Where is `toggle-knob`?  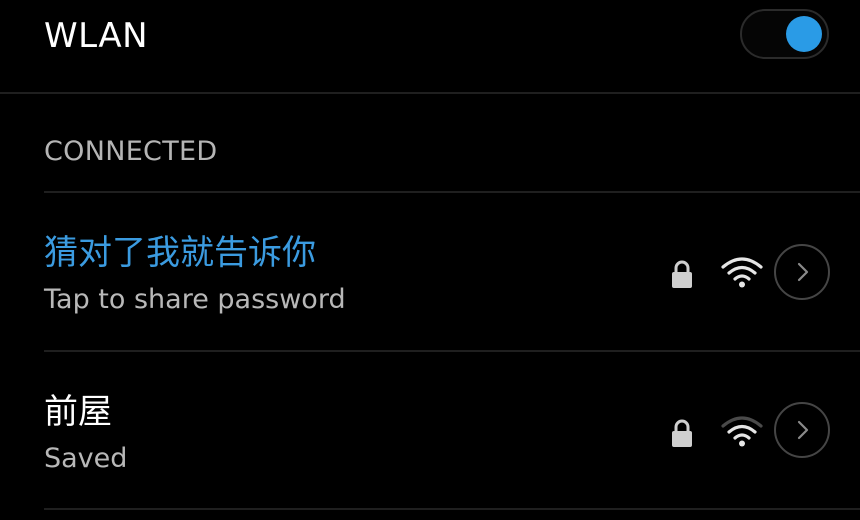 toggle-knob is located at coordinates (804, 34).